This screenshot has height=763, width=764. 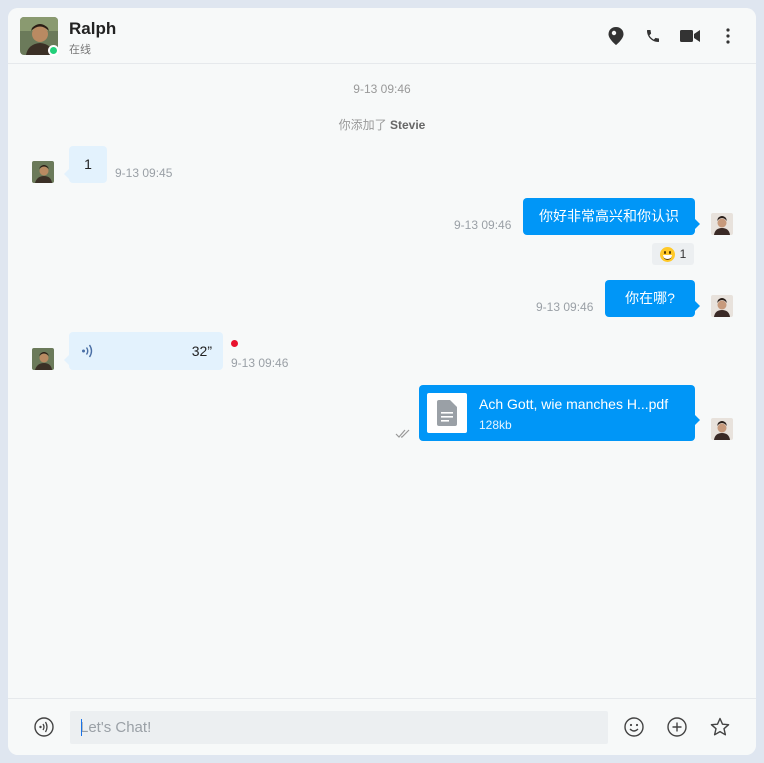 I want to click on reaction-badge: 1, so click(x=673, y=254).